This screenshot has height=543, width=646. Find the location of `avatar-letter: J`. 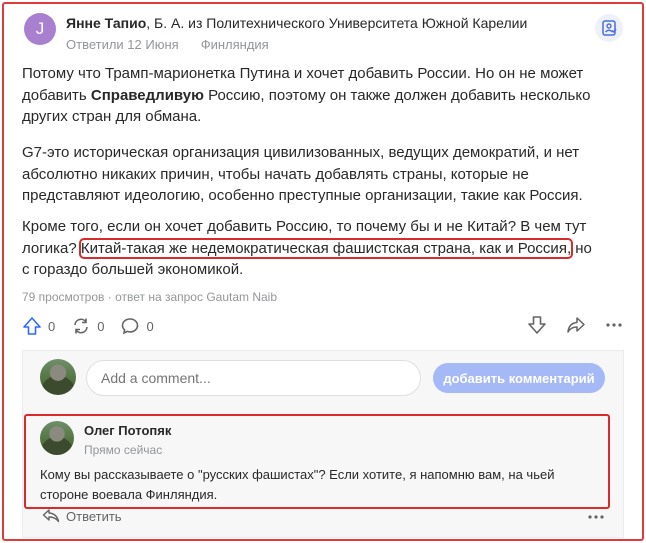

avatar-letter: J is located at coordinates (40, 28).